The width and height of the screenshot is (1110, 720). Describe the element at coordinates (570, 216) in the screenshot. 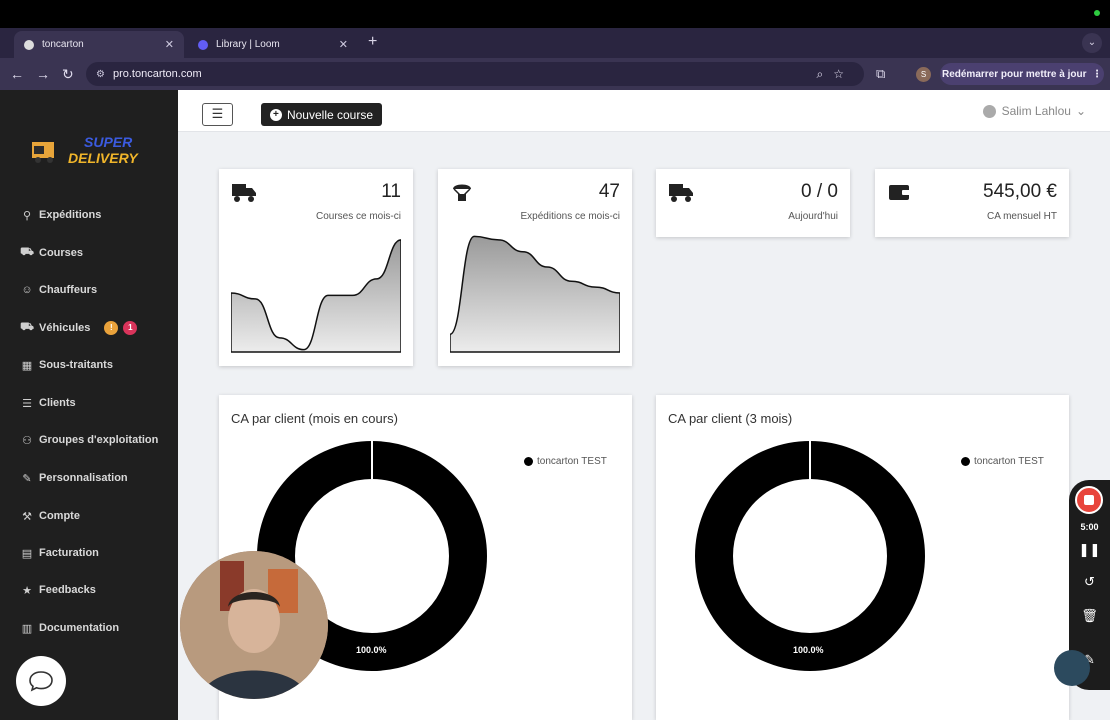

I see `stat-label: Expéditions ce mois-ci` at that location.